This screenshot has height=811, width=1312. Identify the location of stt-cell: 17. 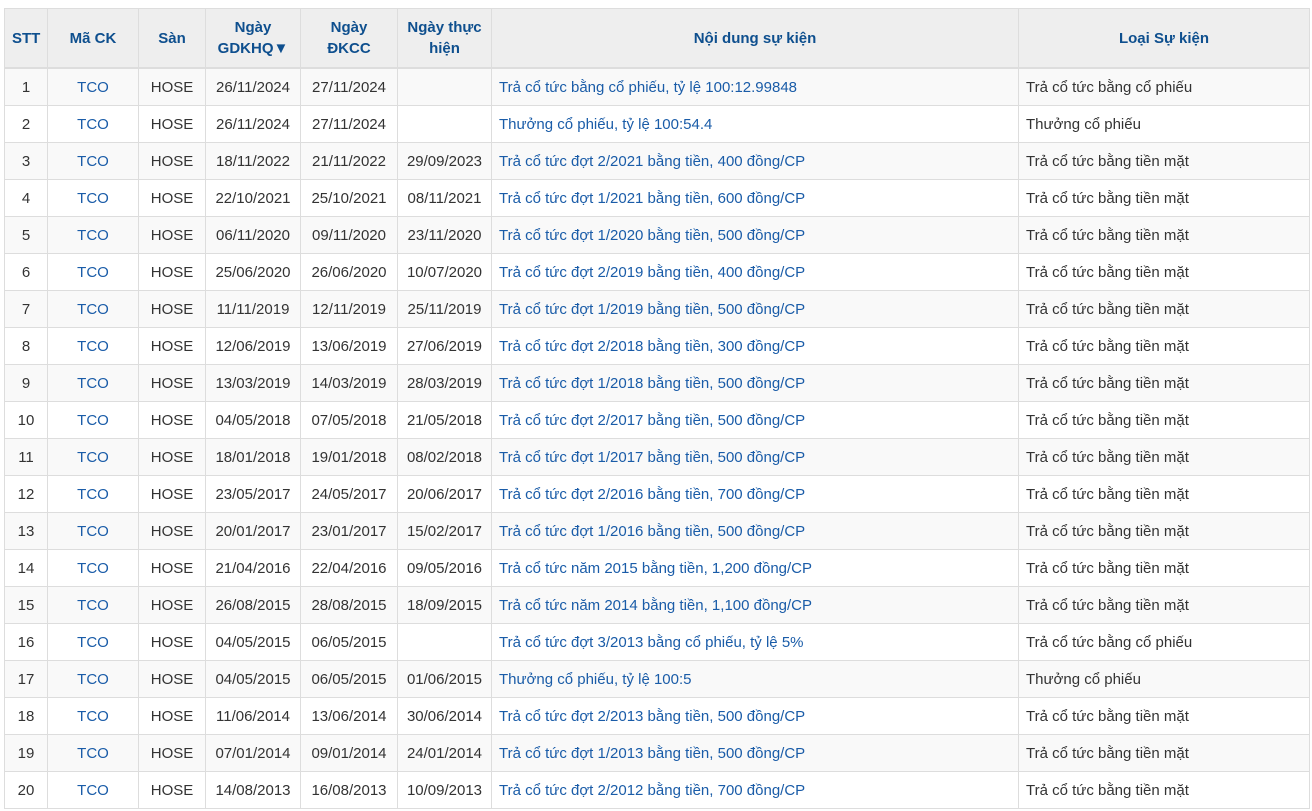
(26, 679).